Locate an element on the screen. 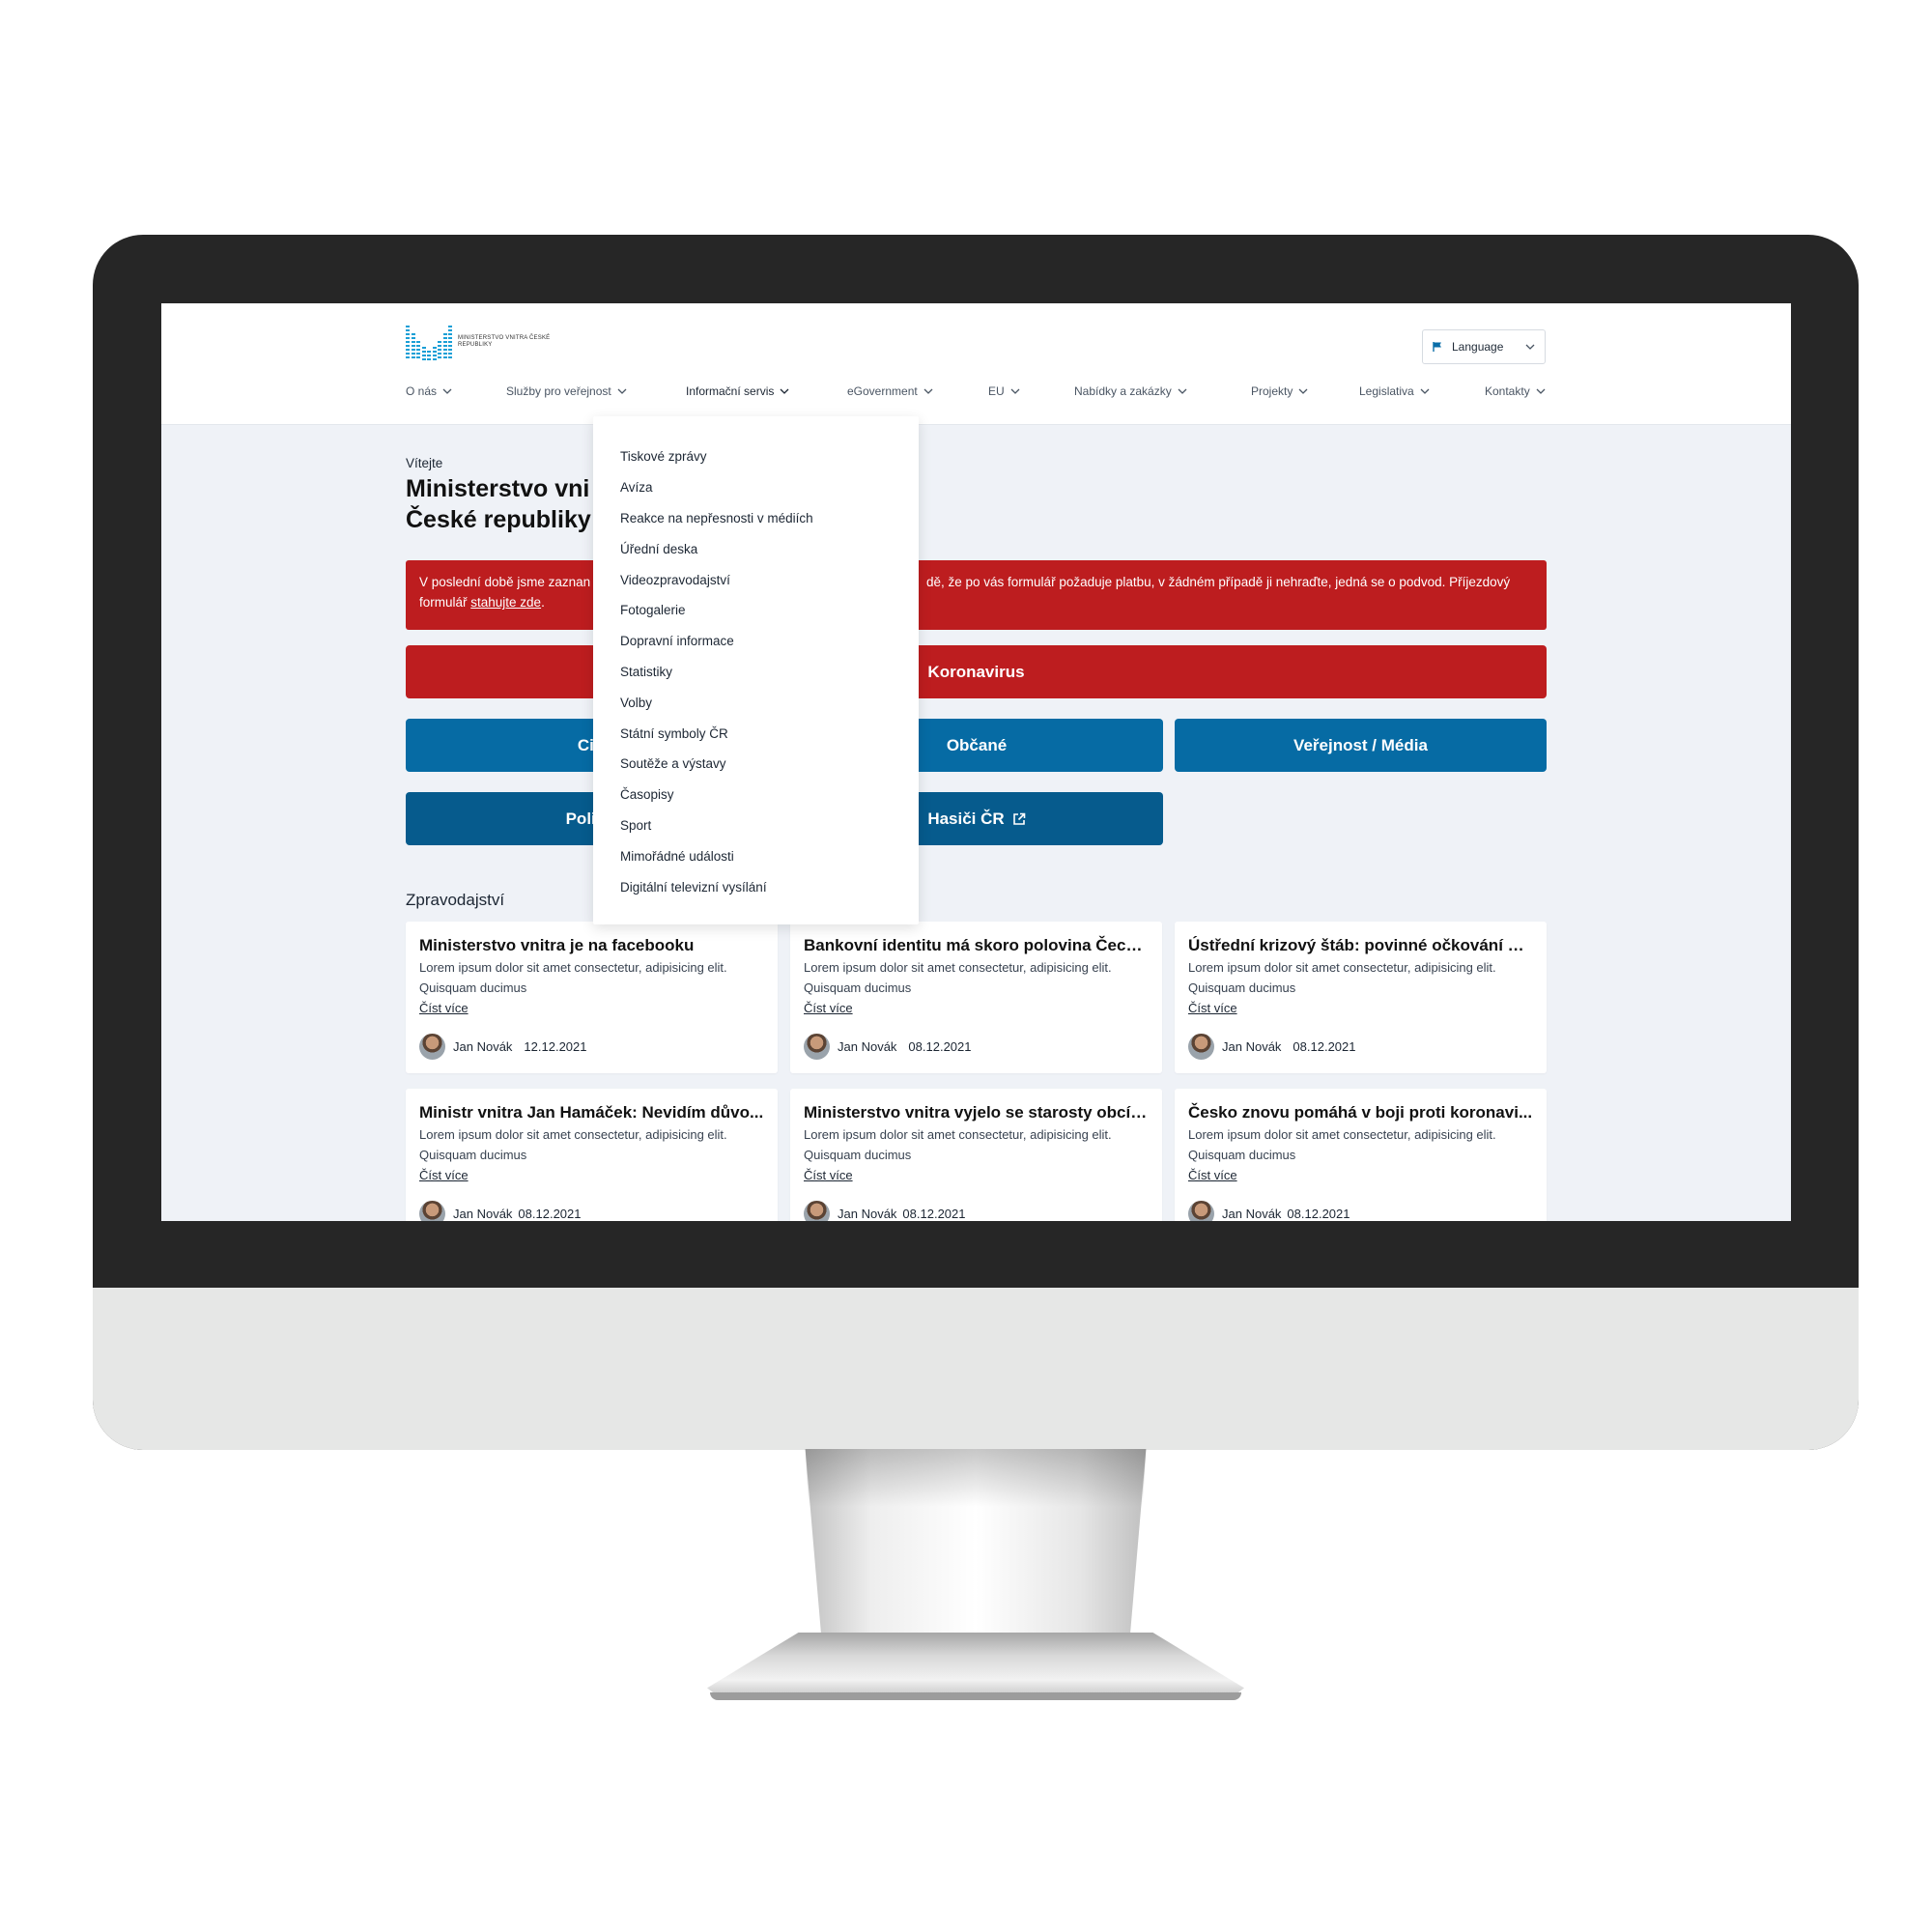 This screenshot has height=1932, width=1932. ministry-logo: MINISTERSTVO VNITRA ČESKÉ REPUBLIKY is located at coordinates (483, 342).